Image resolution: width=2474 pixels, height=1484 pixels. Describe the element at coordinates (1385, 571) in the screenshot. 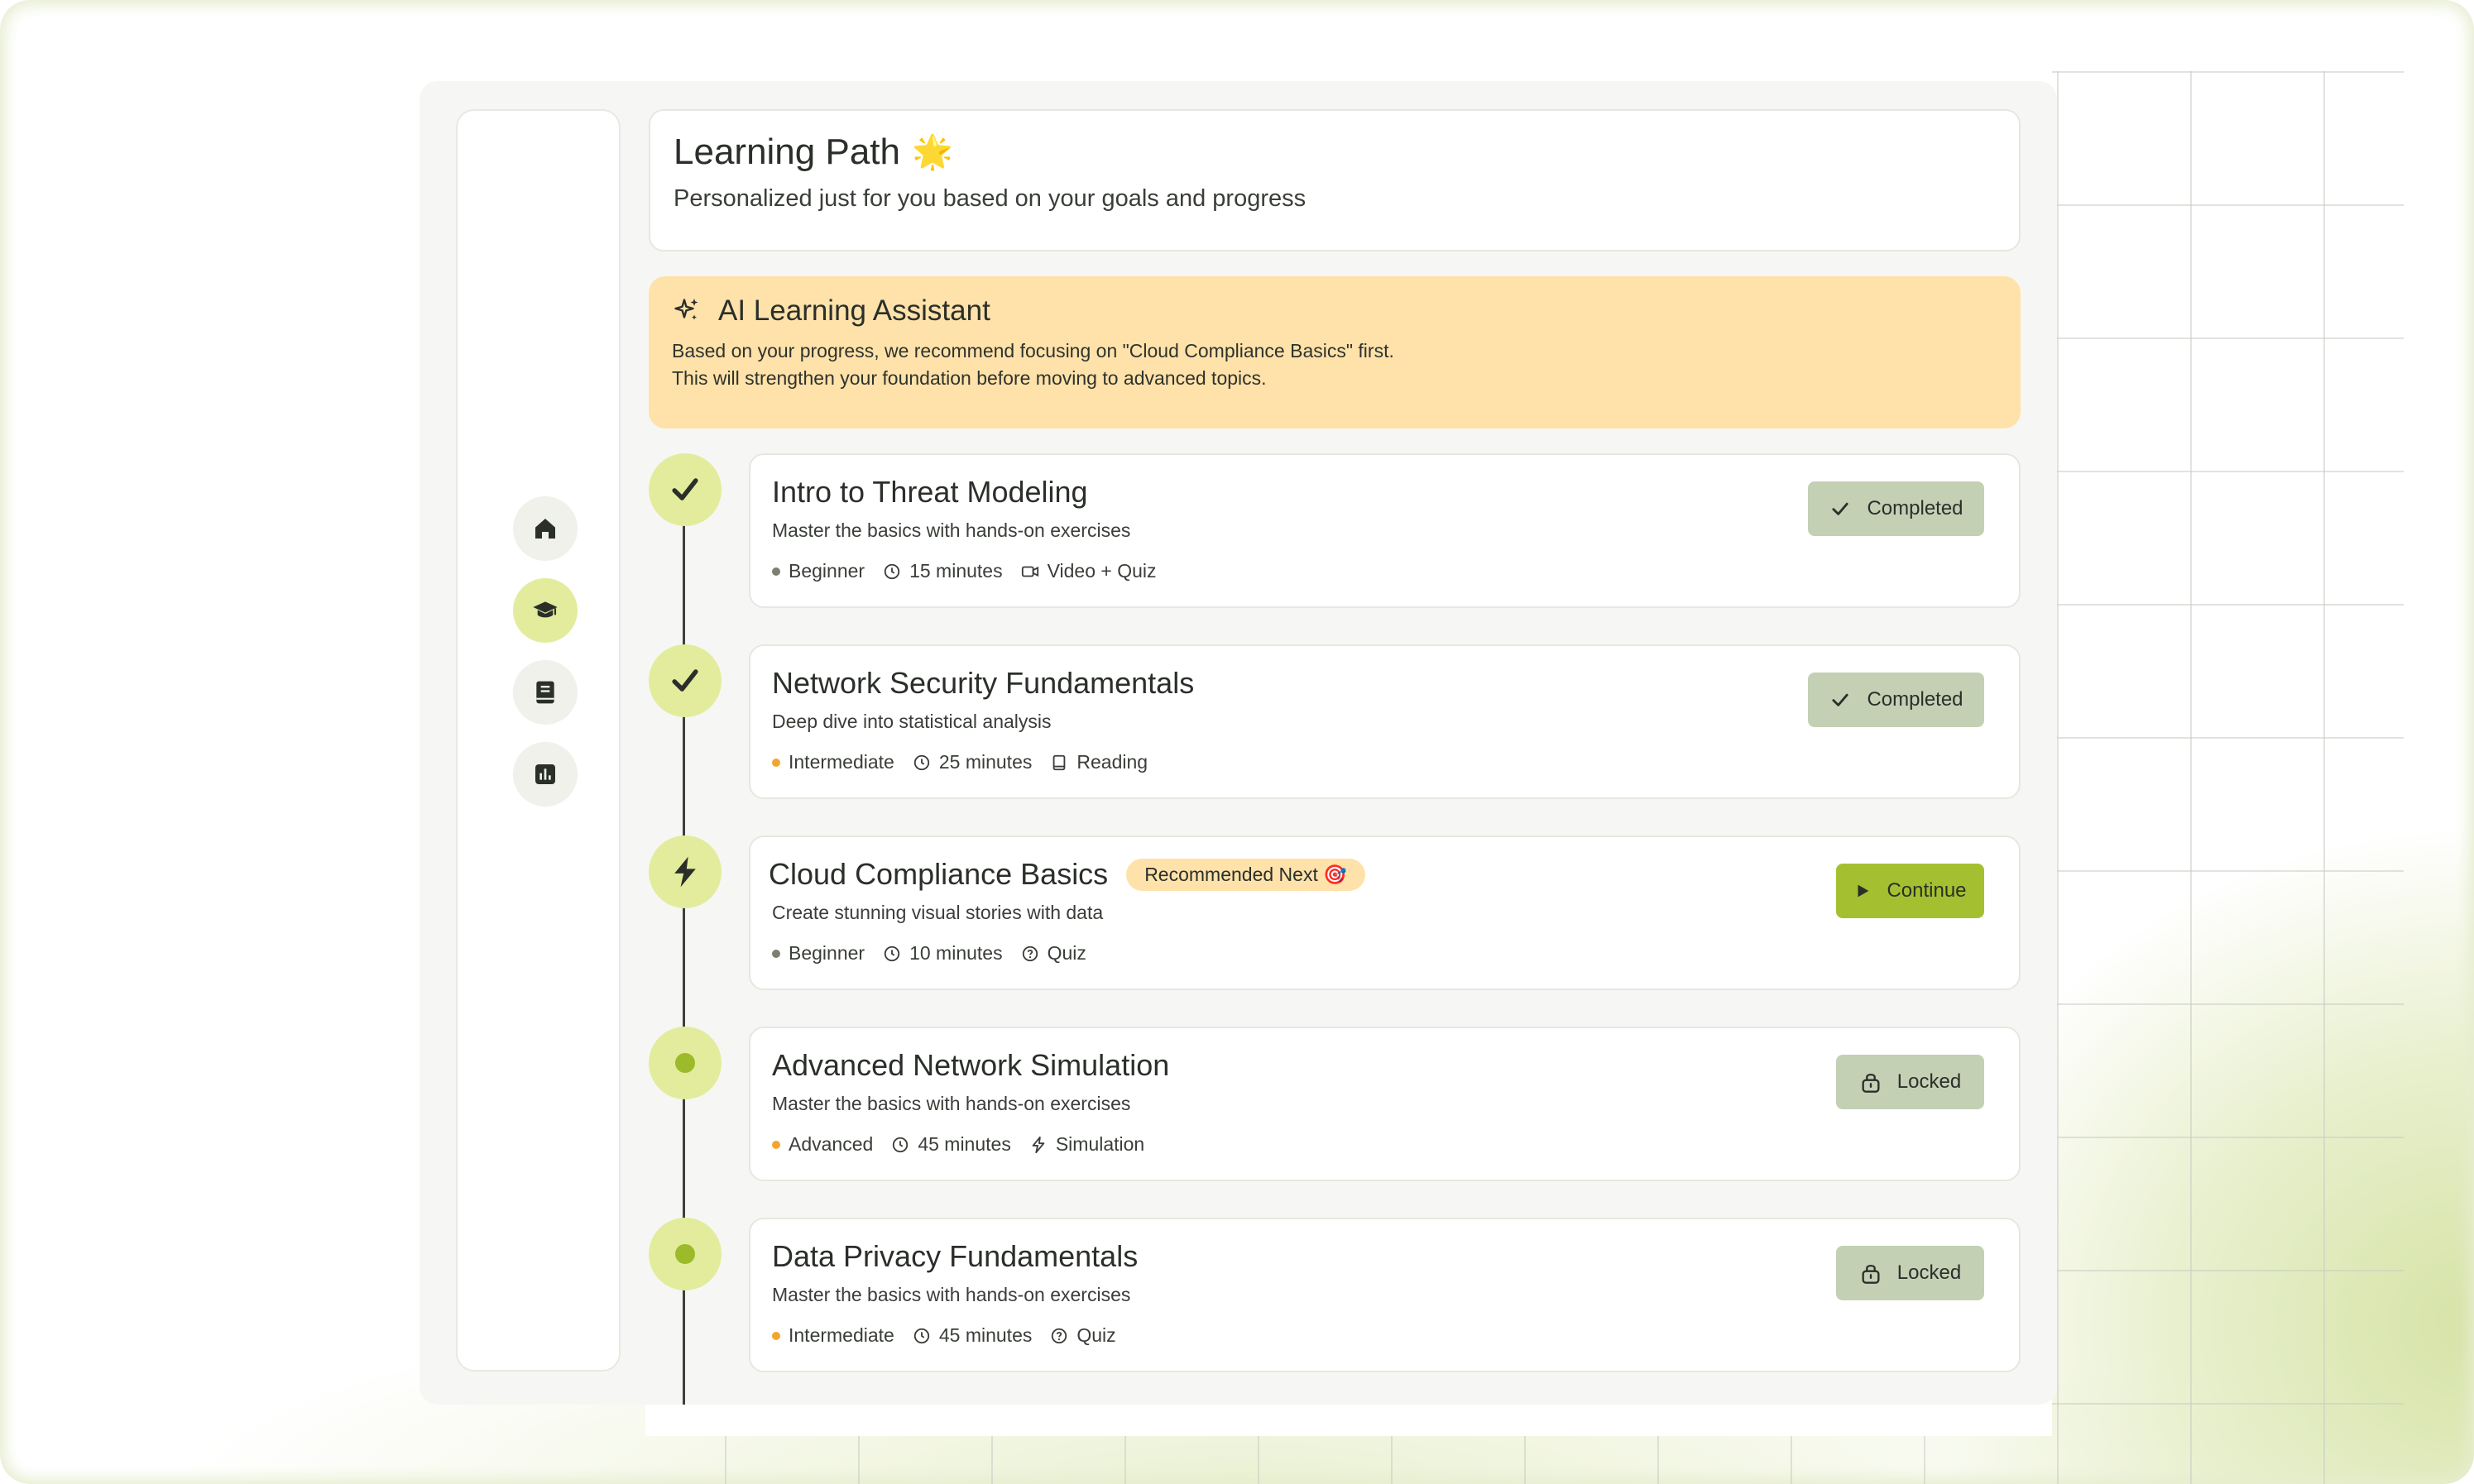

I see `lesson-meta: Beginner 15 minutes Video + Quiz` at that location.